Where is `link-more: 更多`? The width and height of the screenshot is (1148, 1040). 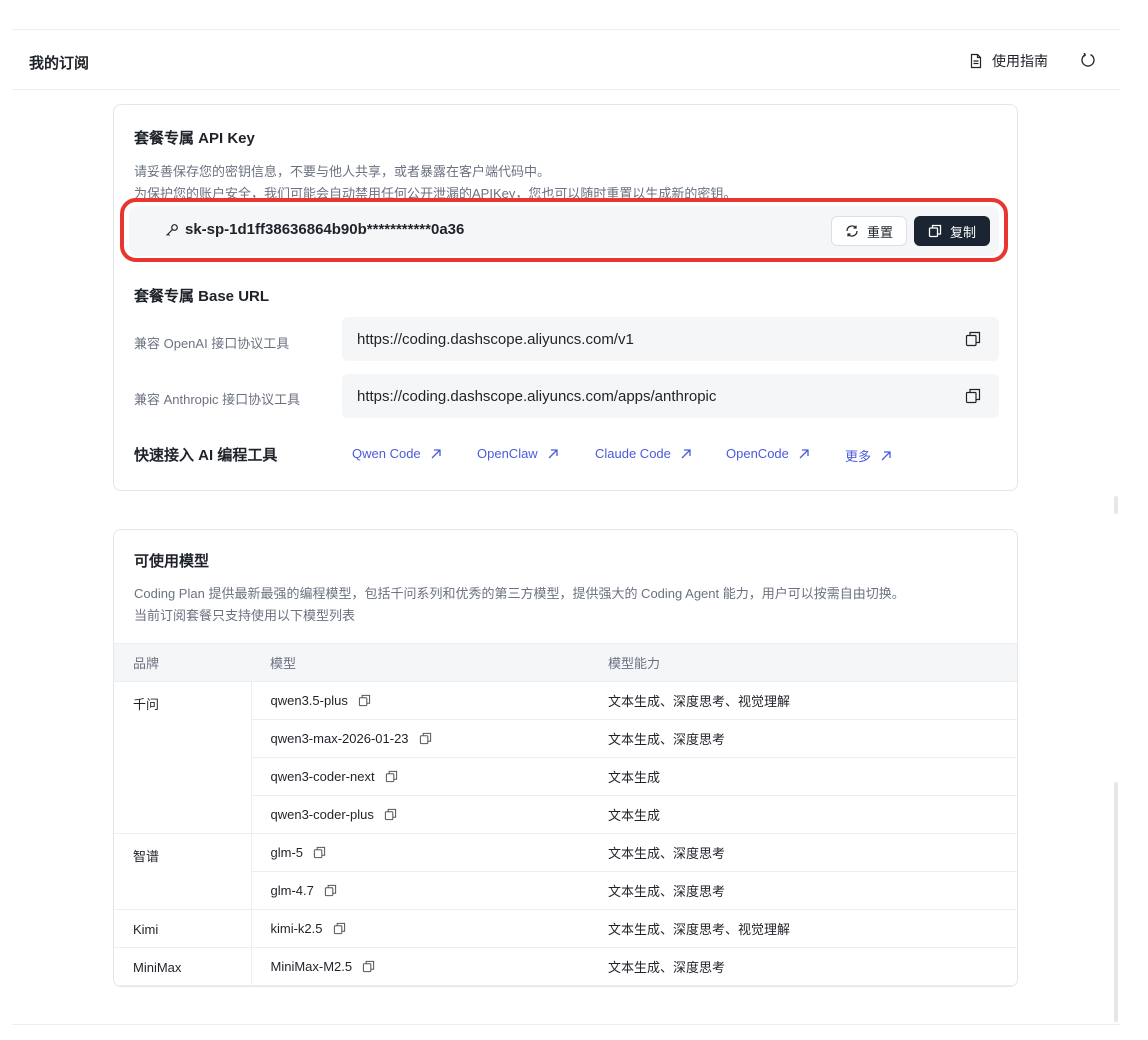
link-more: 更多 is located at coordinates (868, 455).